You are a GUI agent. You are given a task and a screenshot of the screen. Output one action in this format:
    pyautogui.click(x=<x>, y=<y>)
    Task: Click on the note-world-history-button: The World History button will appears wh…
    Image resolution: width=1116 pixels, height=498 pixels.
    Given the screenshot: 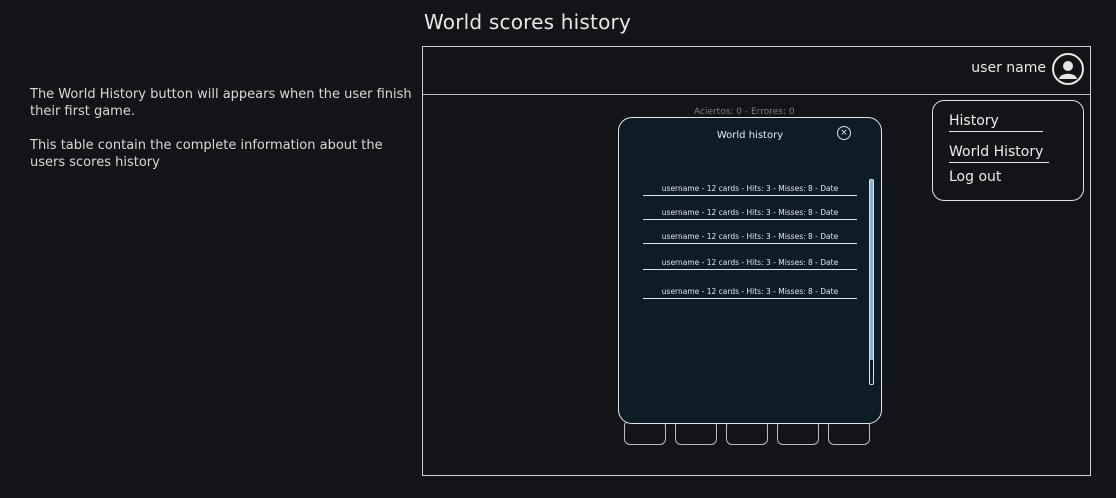 What is the action you would take?
    pyautogui.click(x=221, y=103)
    